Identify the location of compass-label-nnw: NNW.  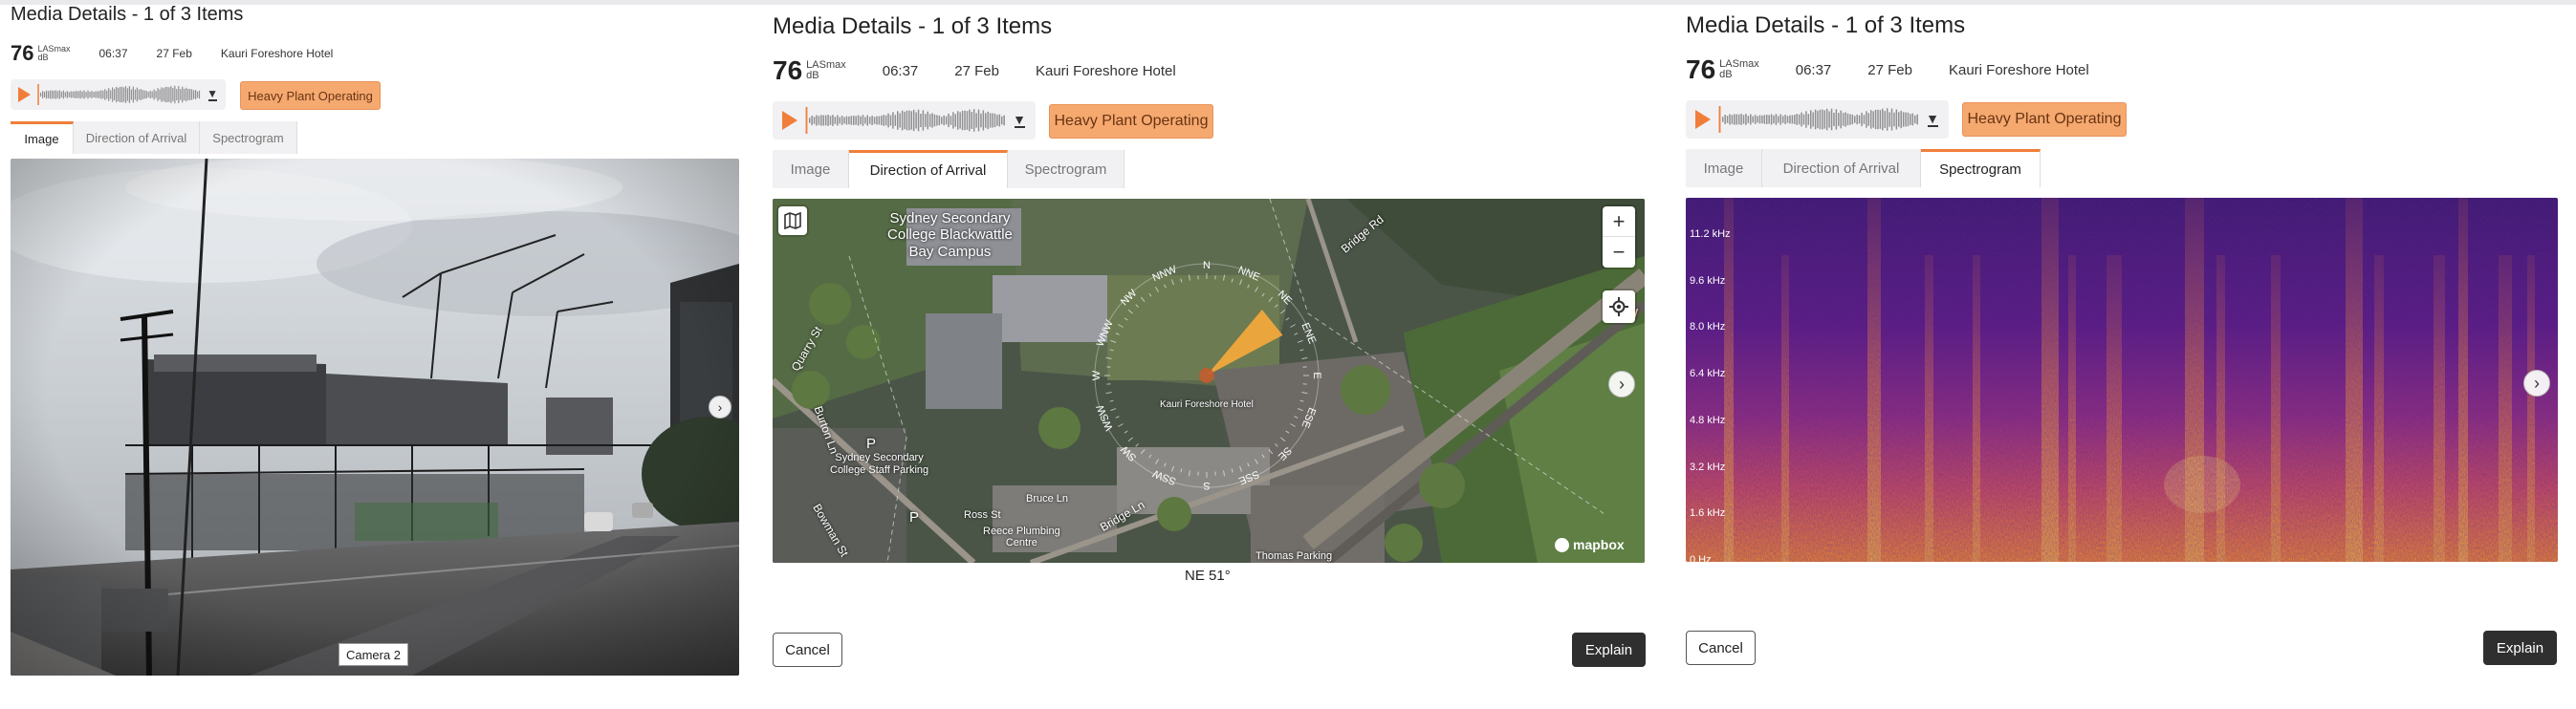
(1165, 274).